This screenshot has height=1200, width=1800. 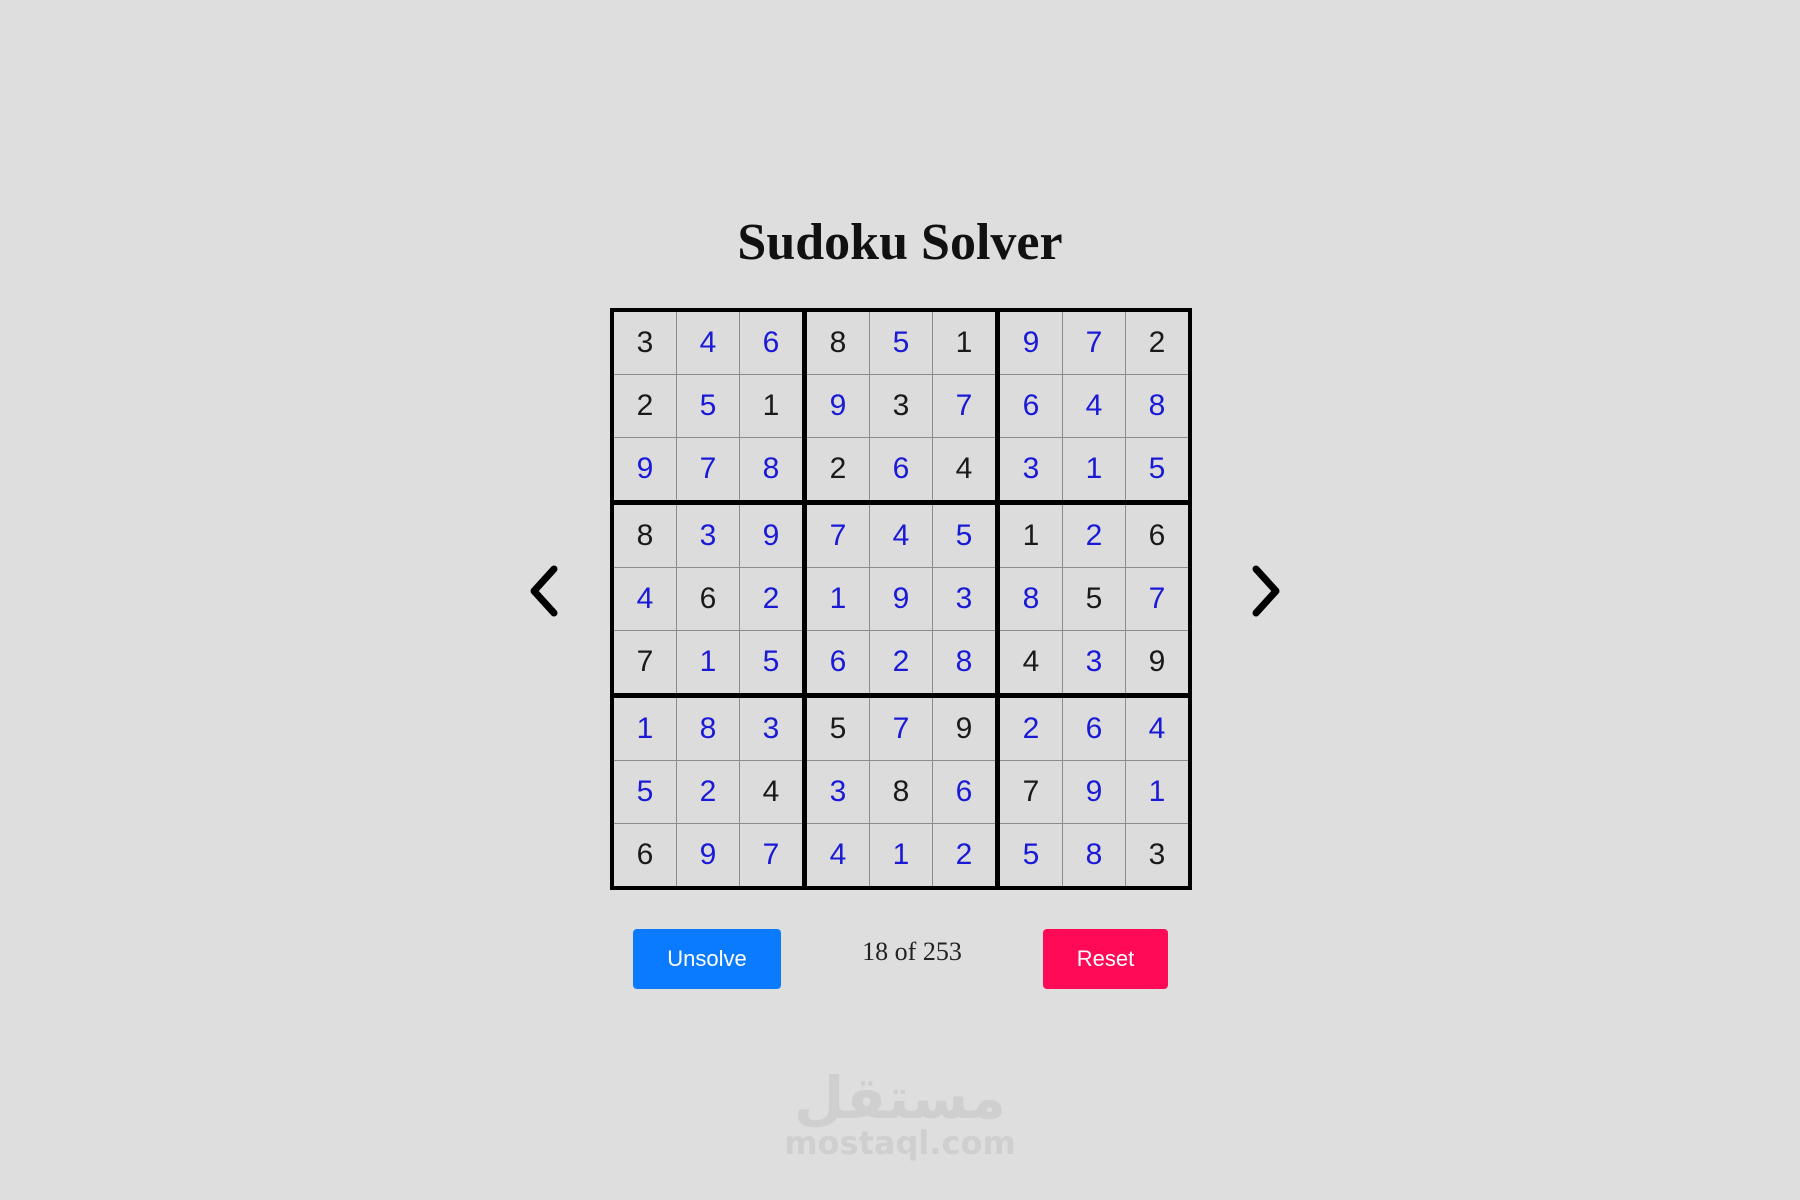 I want to click on previous-puzzle-button, so click(x=544, y=591).